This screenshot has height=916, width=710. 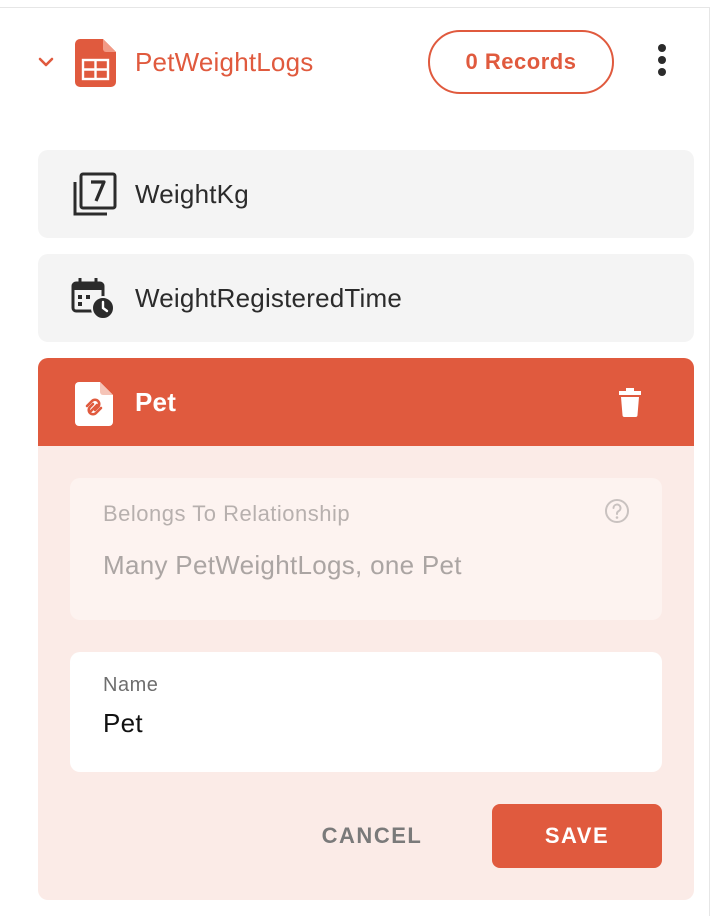 I want to click on name-field: Name, so click(x=366, y=712).